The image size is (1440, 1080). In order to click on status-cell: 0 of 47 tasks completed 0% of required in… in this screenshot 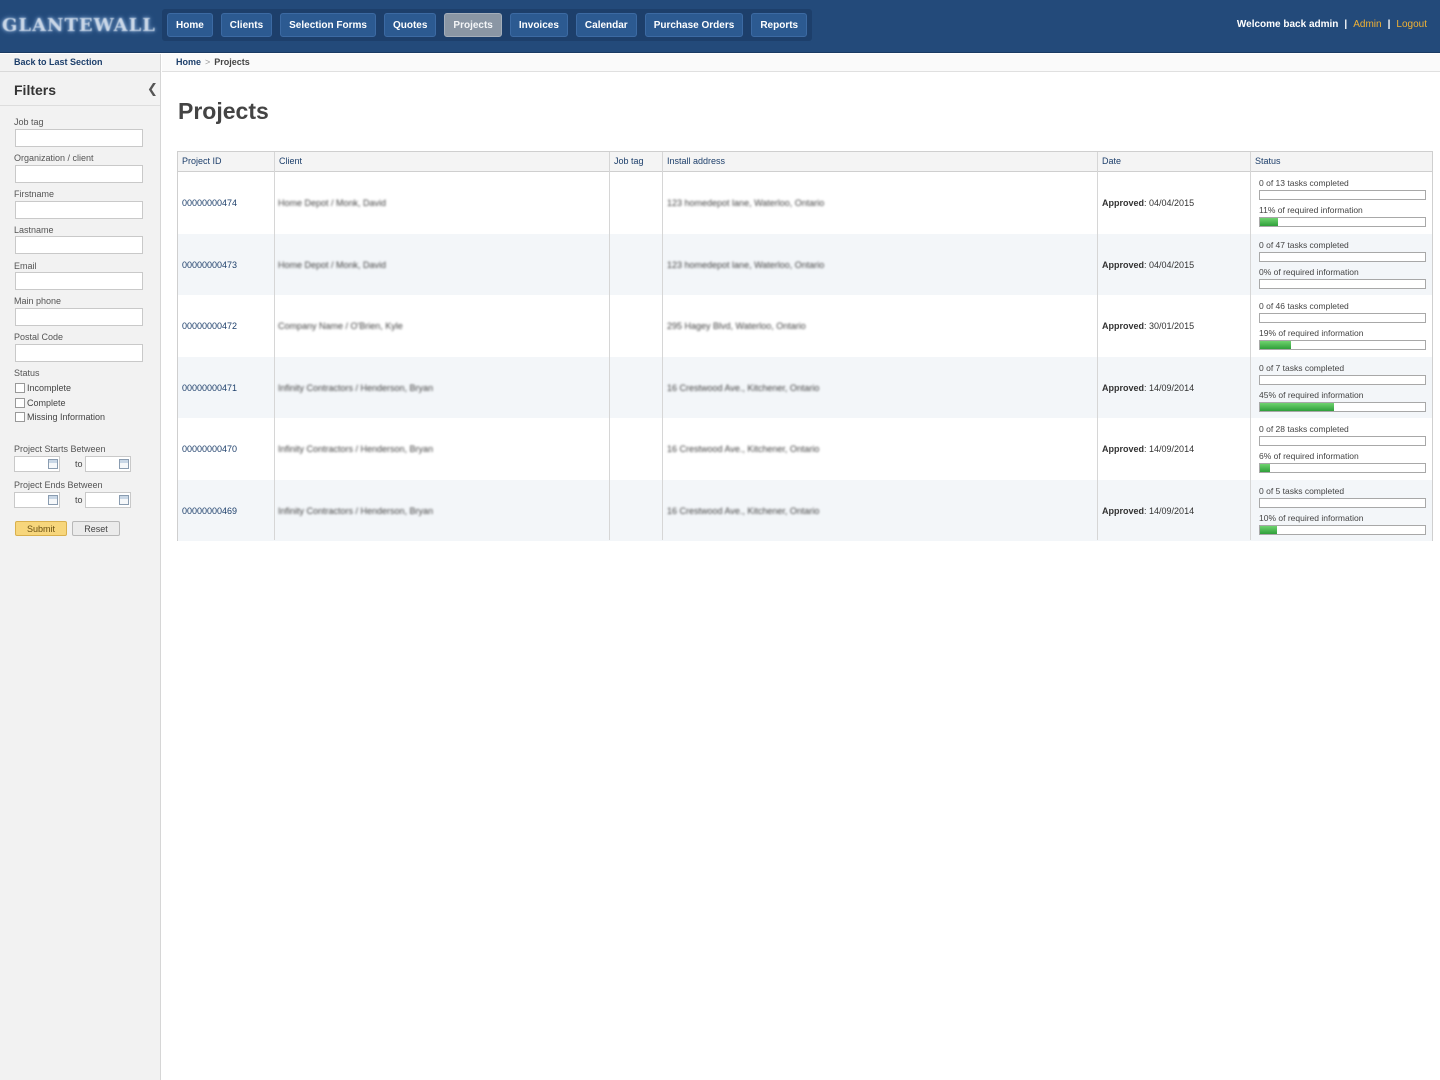, I will do `click(1343, 267)`.